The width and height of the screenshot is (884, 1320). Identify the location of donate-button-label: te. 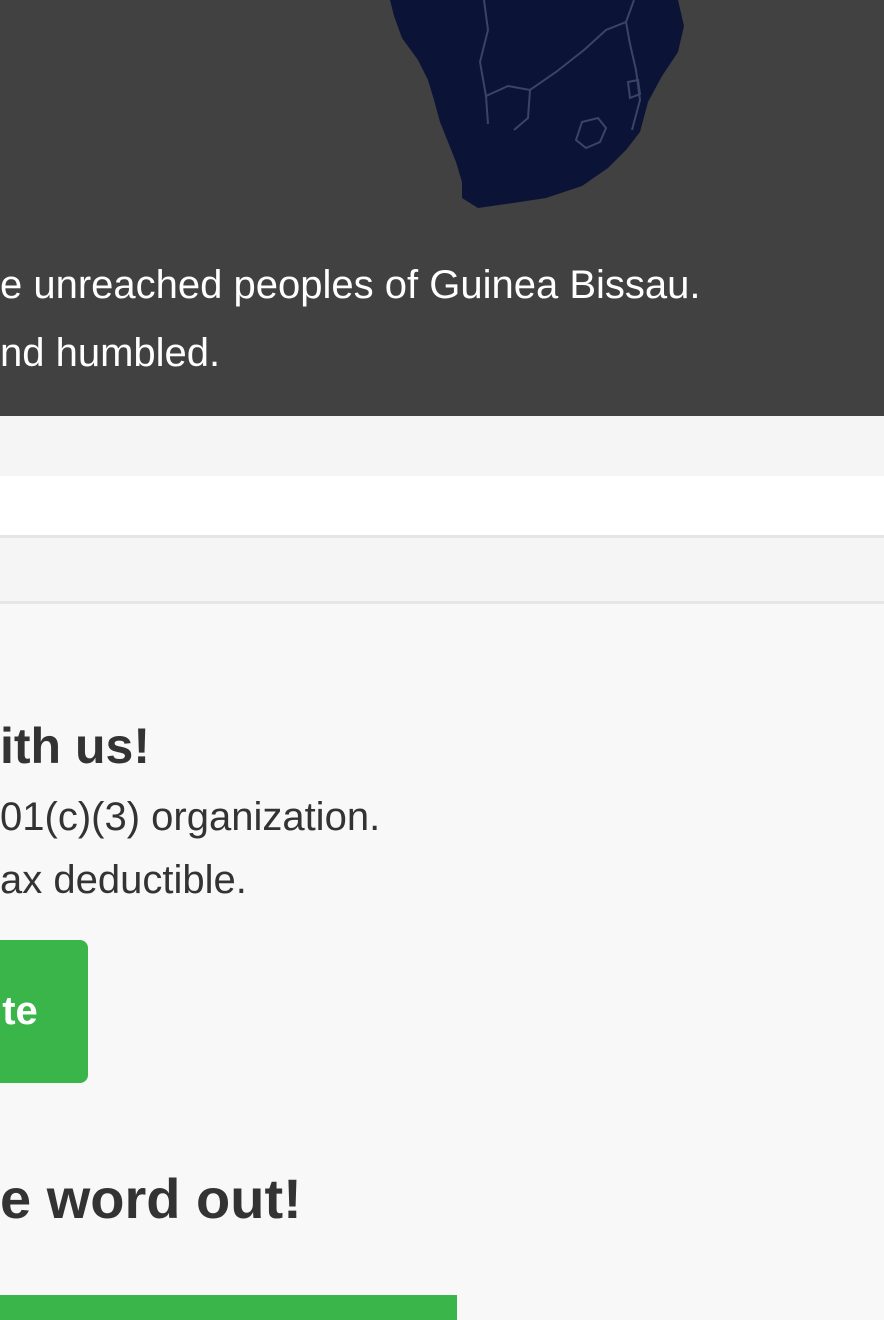
(20, 1011).